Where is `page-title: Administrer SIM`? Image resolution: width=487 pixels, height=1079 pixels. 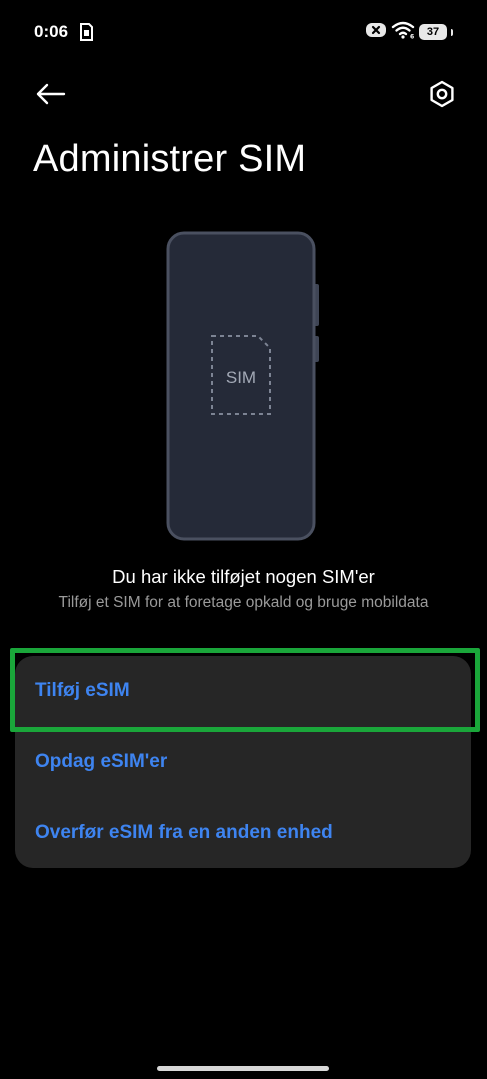 page-title: Administrer SIM is located at coordinates (170, 159).